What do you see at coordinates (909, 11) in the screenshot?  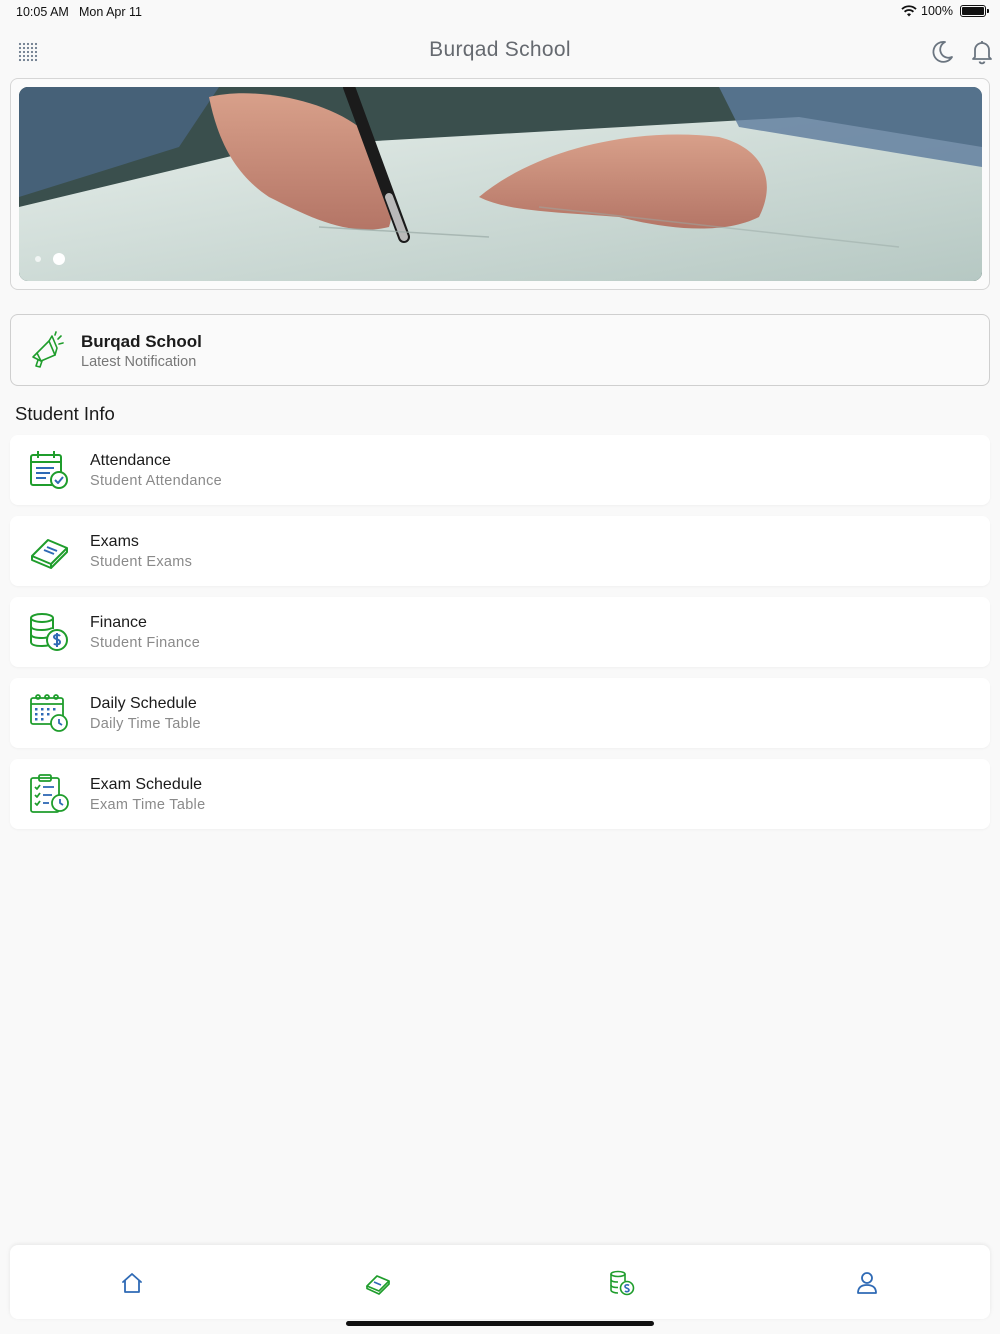 I see `wifi-icon` at bounding box center [909, 11].